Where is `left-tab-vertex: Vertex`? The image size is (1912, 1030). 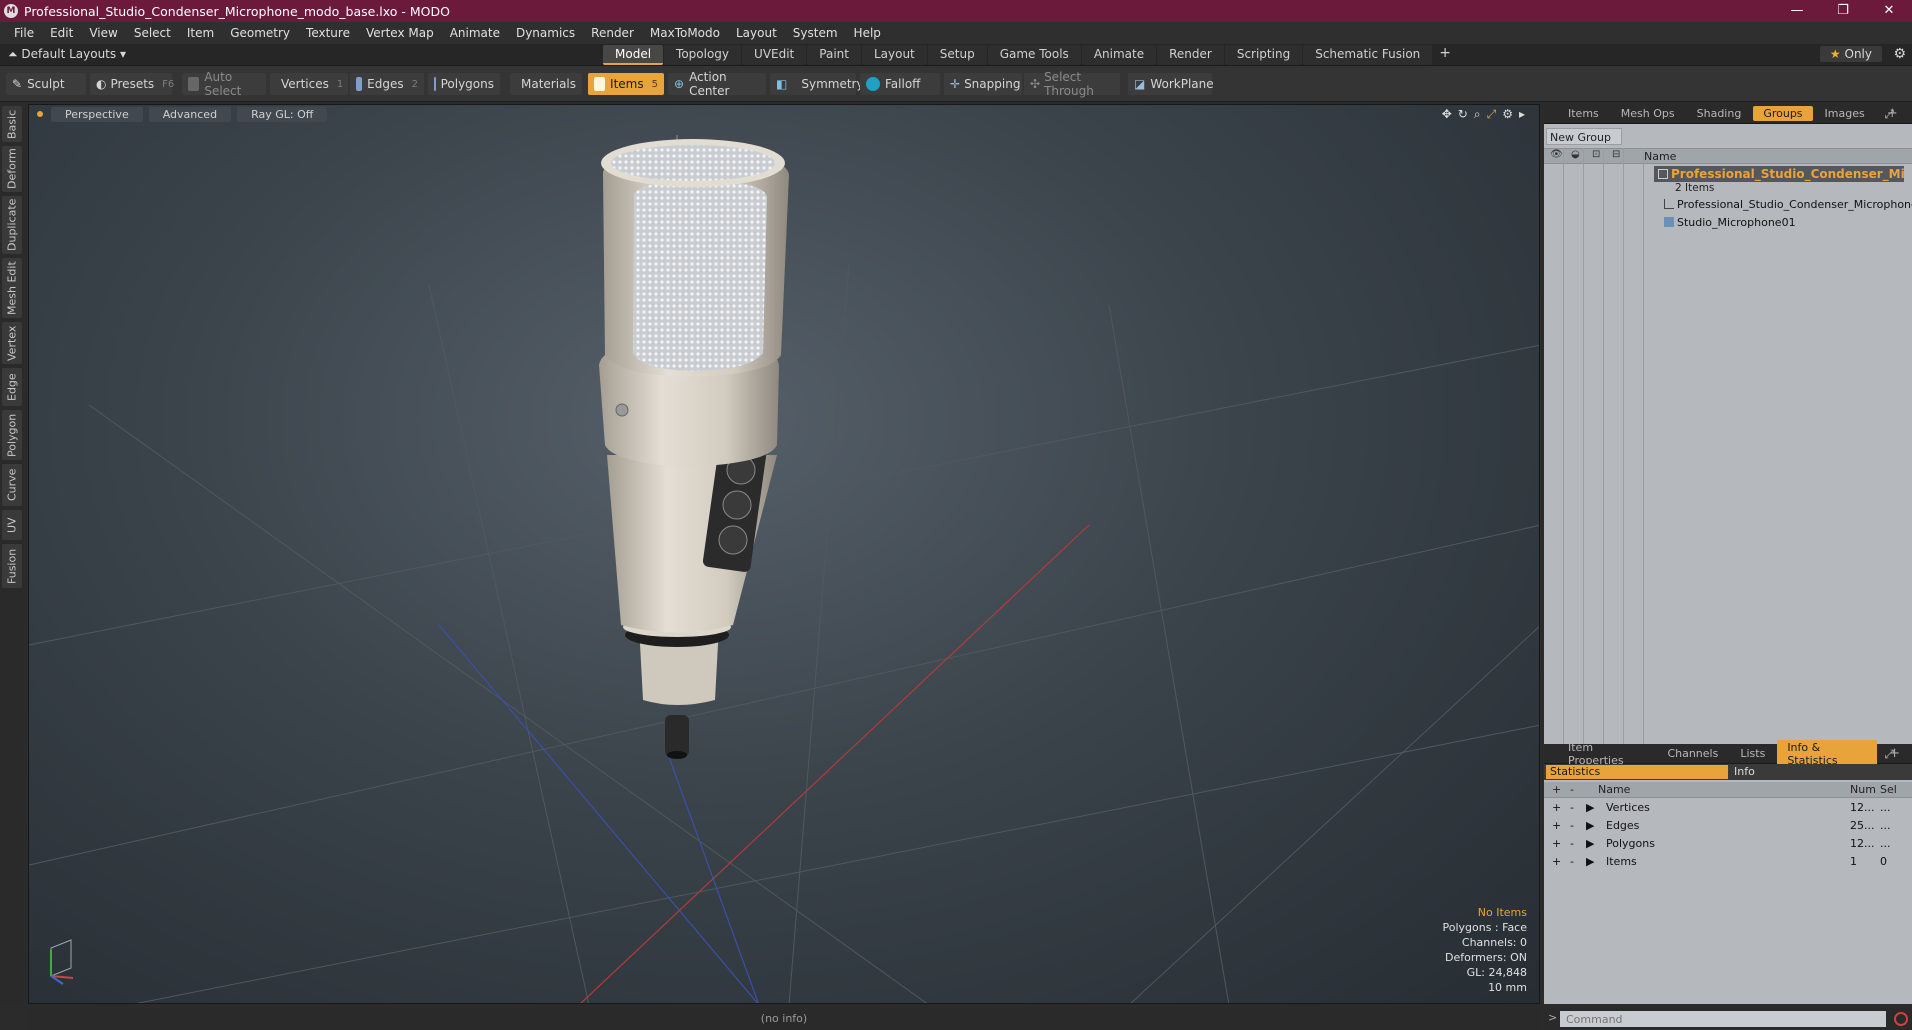 left-tab-vertex: Vertex is located at coordinates (12, 343).